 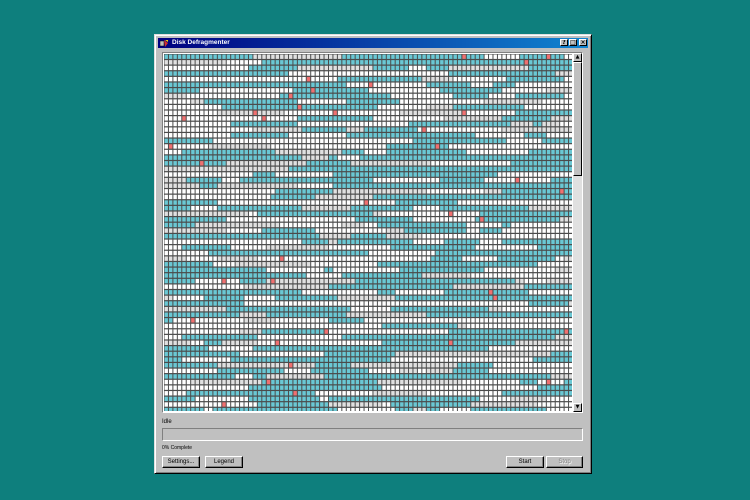 What do you see at coordinates (373, 43) in the screenshot?
I see `title-bar: Disk Defragmenter ? □ ×` at bounding box center [373, 43].